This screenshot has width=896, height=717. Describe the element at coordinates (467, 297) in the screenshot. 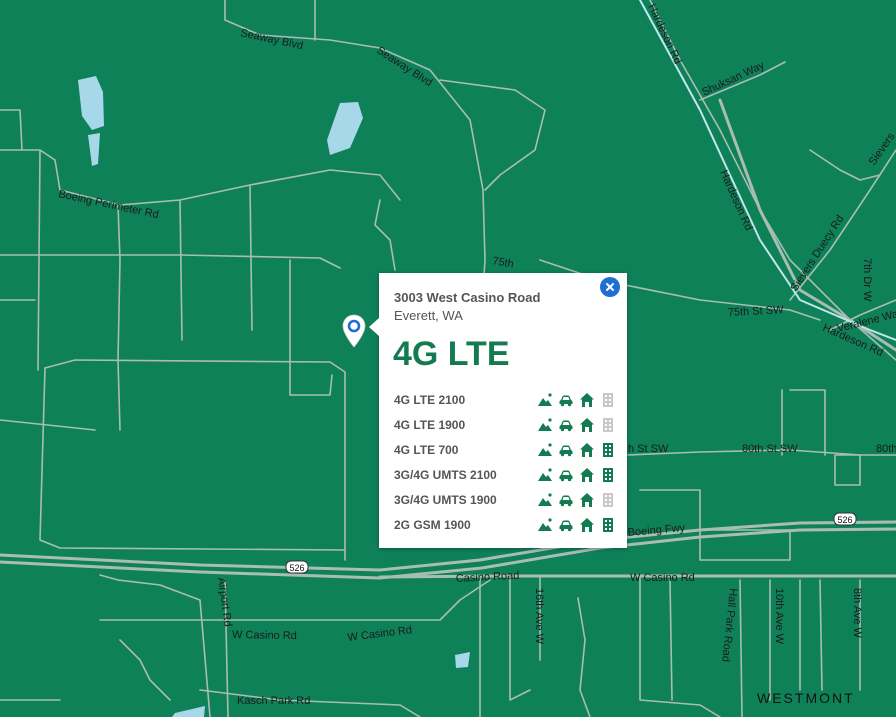

I see `popup-address: 3003 West Casino Road` at that location.